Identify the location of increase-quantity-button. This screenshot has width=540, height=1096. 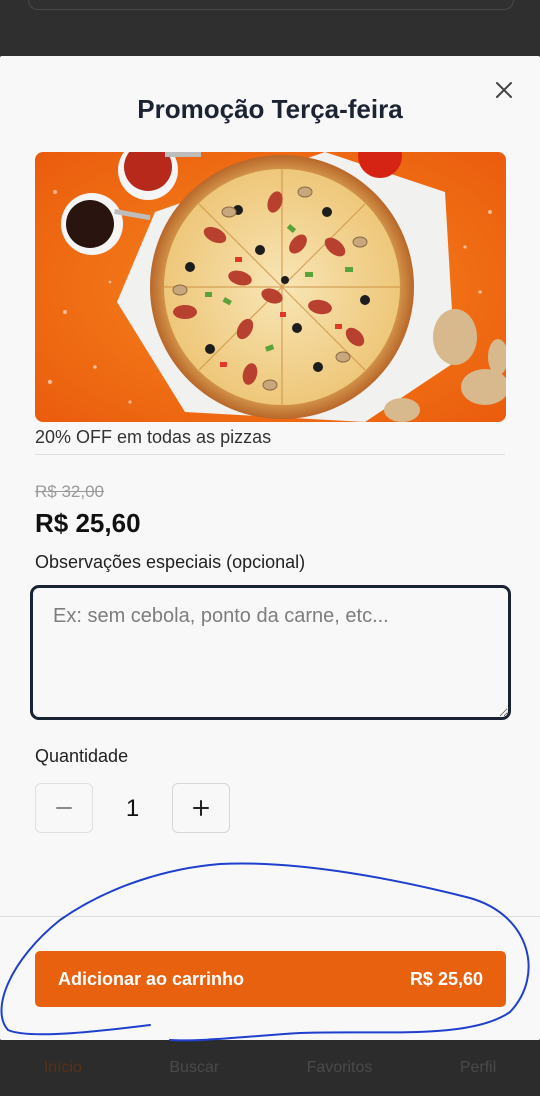
(201, 808).